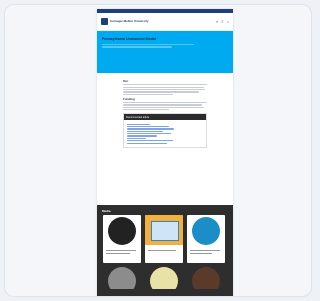 This screenshot has height=301, width=320. What do you see at coordinates (129, 21) in the screenshot?
I see `logo-text: Carnegie Mellon University` at bounding box center [129, 21].